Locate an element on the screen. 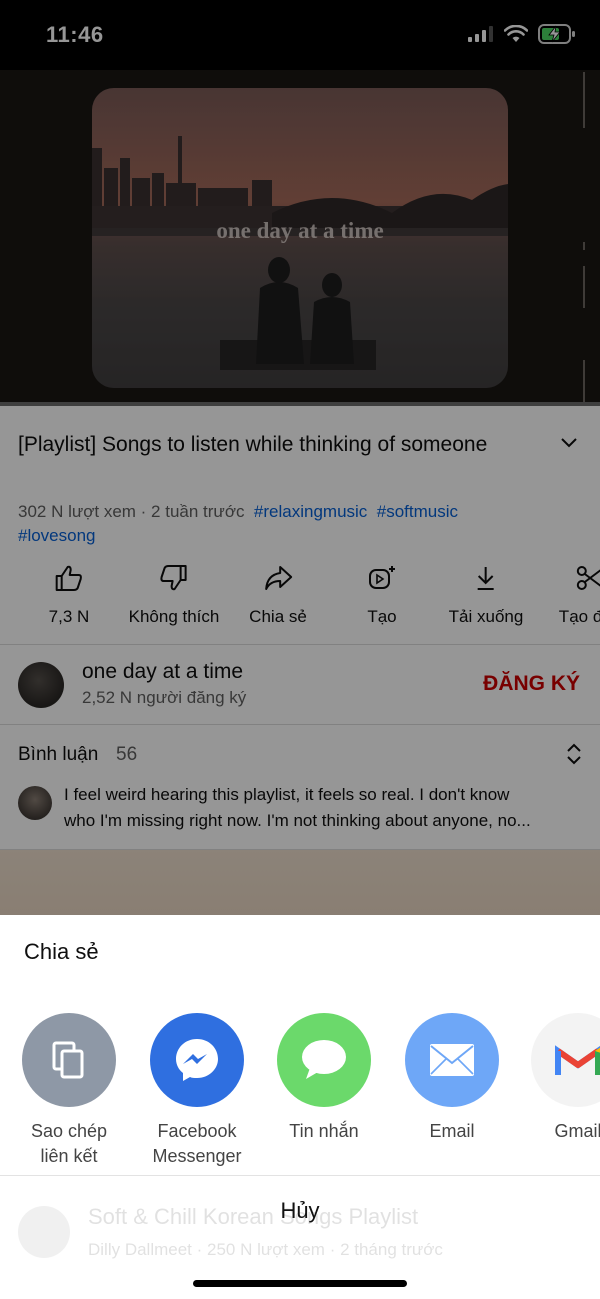 This screenshot has height=1299, width=600. action-bar: 7,3 N Không thích Chia sẻ Tạo Tải xuống is located at coordinates (300, 604).